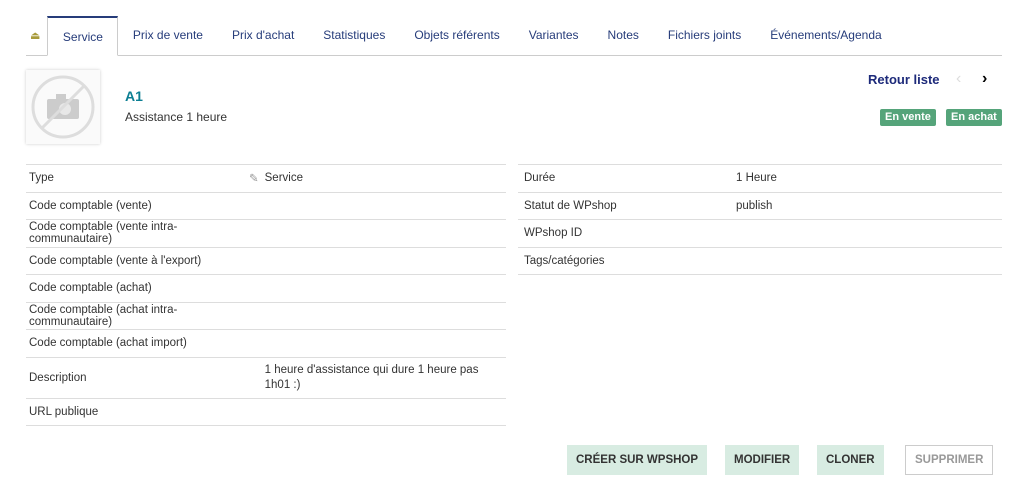 This screenshot has height=487, width=1024. I want to click on table-row: WPshop ID, so click(760, 233).